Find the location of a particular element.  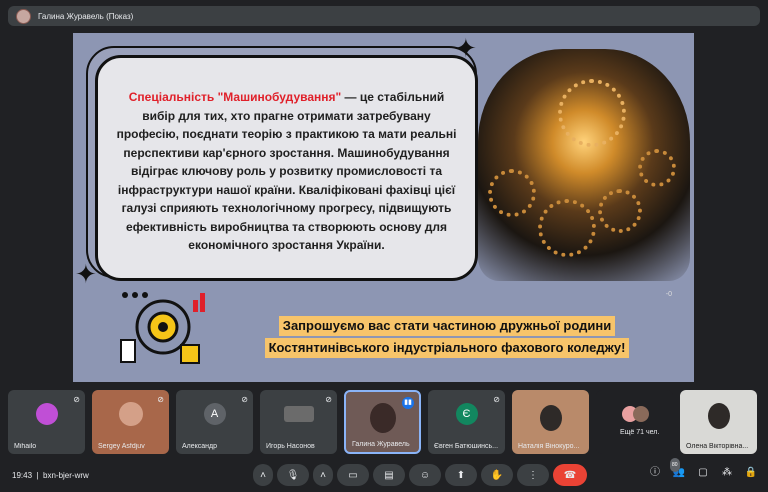

meeting-info: 19:43 | bxn-bjer-wrw is located at coordinates (50, 475).